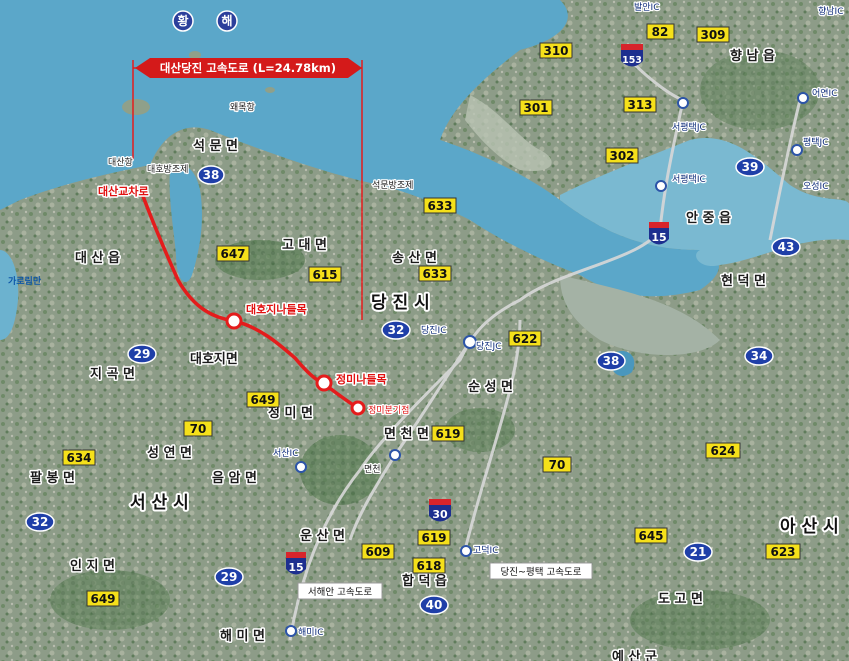 Image resolution: width=849 pixels, height=661 pixels. I want to click on station-label: 대호지나들목, so click(276, 309).